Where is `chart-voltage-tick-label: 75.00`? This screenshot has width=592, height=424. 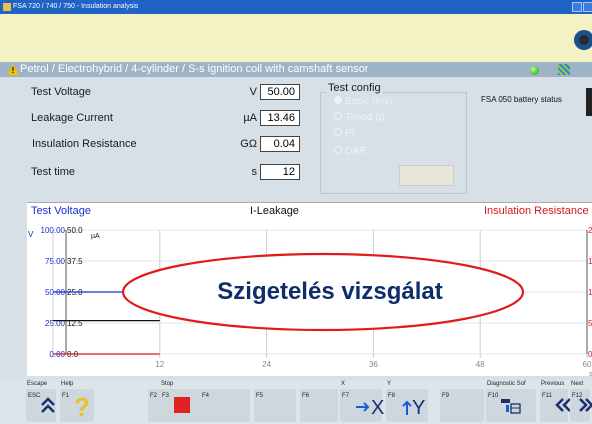
chart-voltage-tick-label: 75.00 is located at coordinates (55, 261).